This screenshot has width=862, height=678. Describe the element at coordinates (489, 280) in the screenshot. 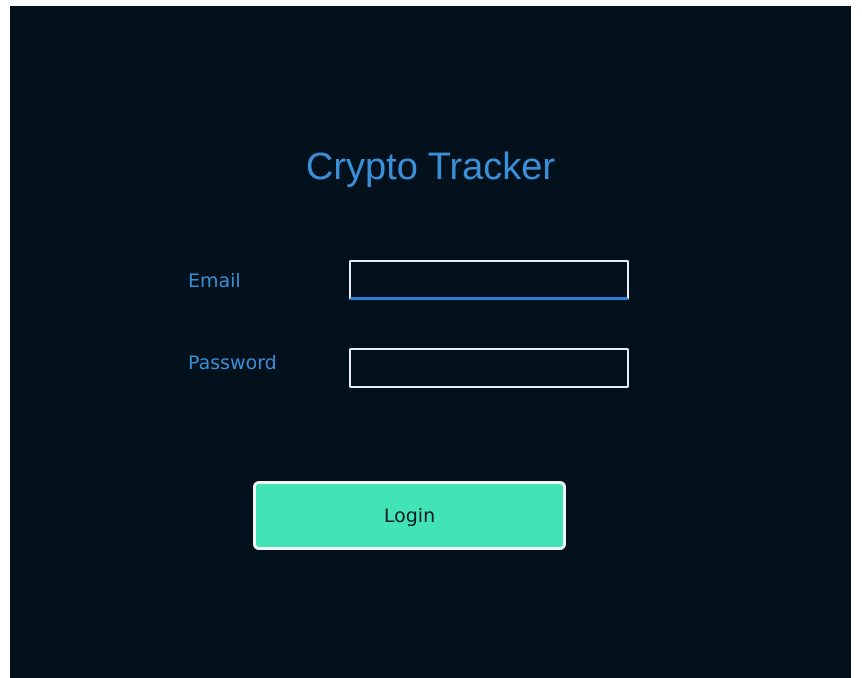

I see `email-field` at that location.